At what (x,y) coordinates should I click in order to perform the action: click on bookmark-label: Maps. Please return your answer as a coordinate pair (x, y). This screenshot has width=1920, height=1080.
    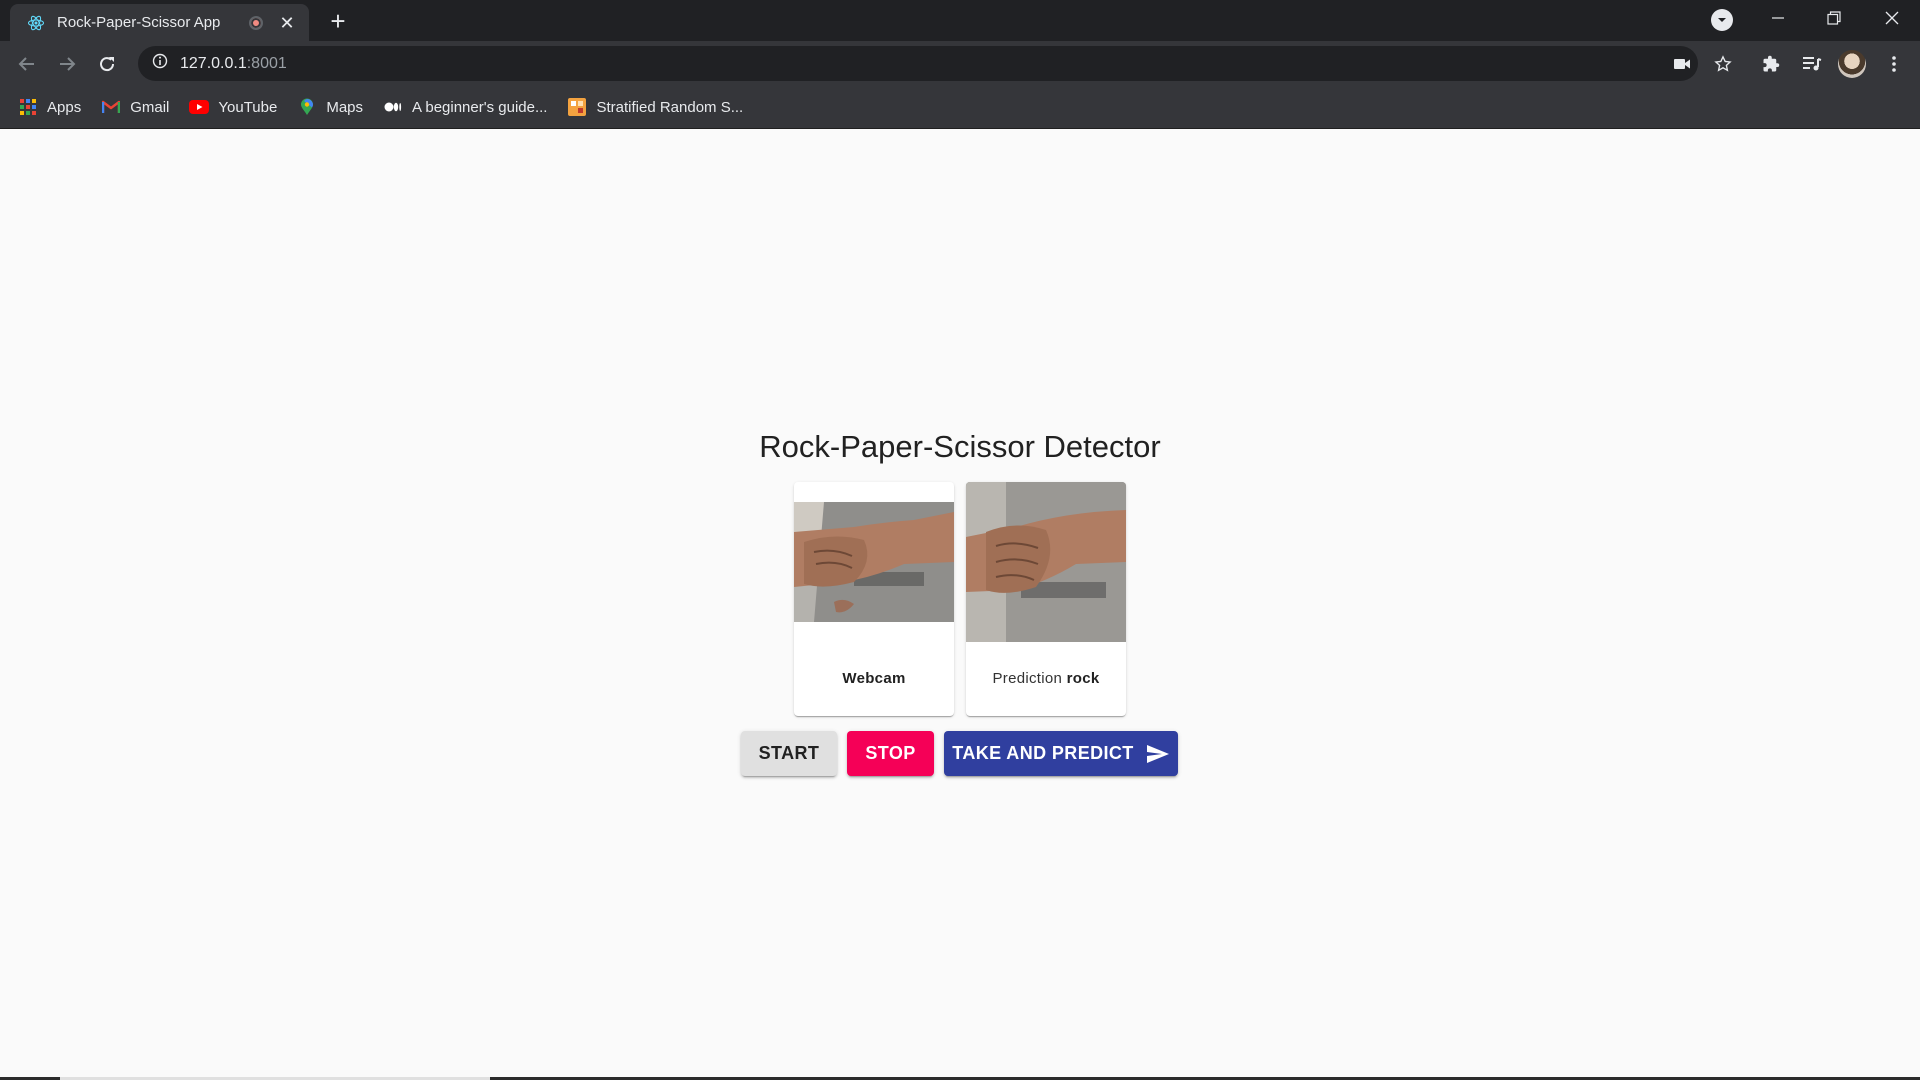
    Looking at the image, I should click on (345, 107).